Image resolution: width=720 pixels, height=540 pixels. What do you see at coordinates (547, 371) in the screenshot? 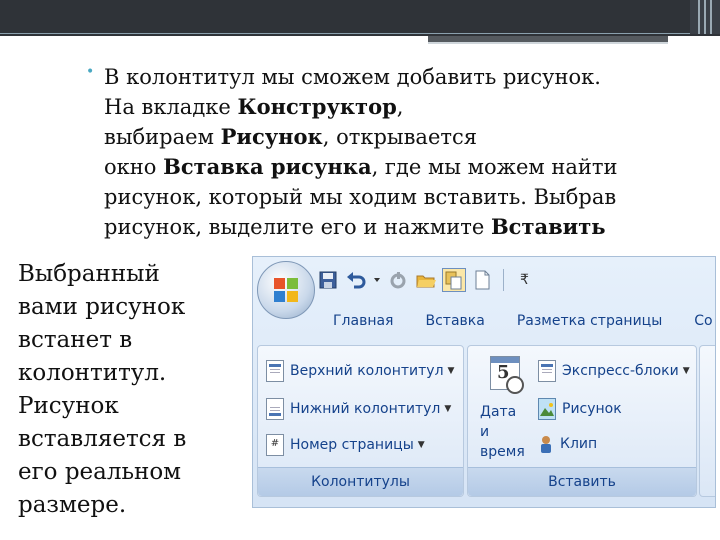
I see `quick-parts-icon` at bounding box center [547, 371].